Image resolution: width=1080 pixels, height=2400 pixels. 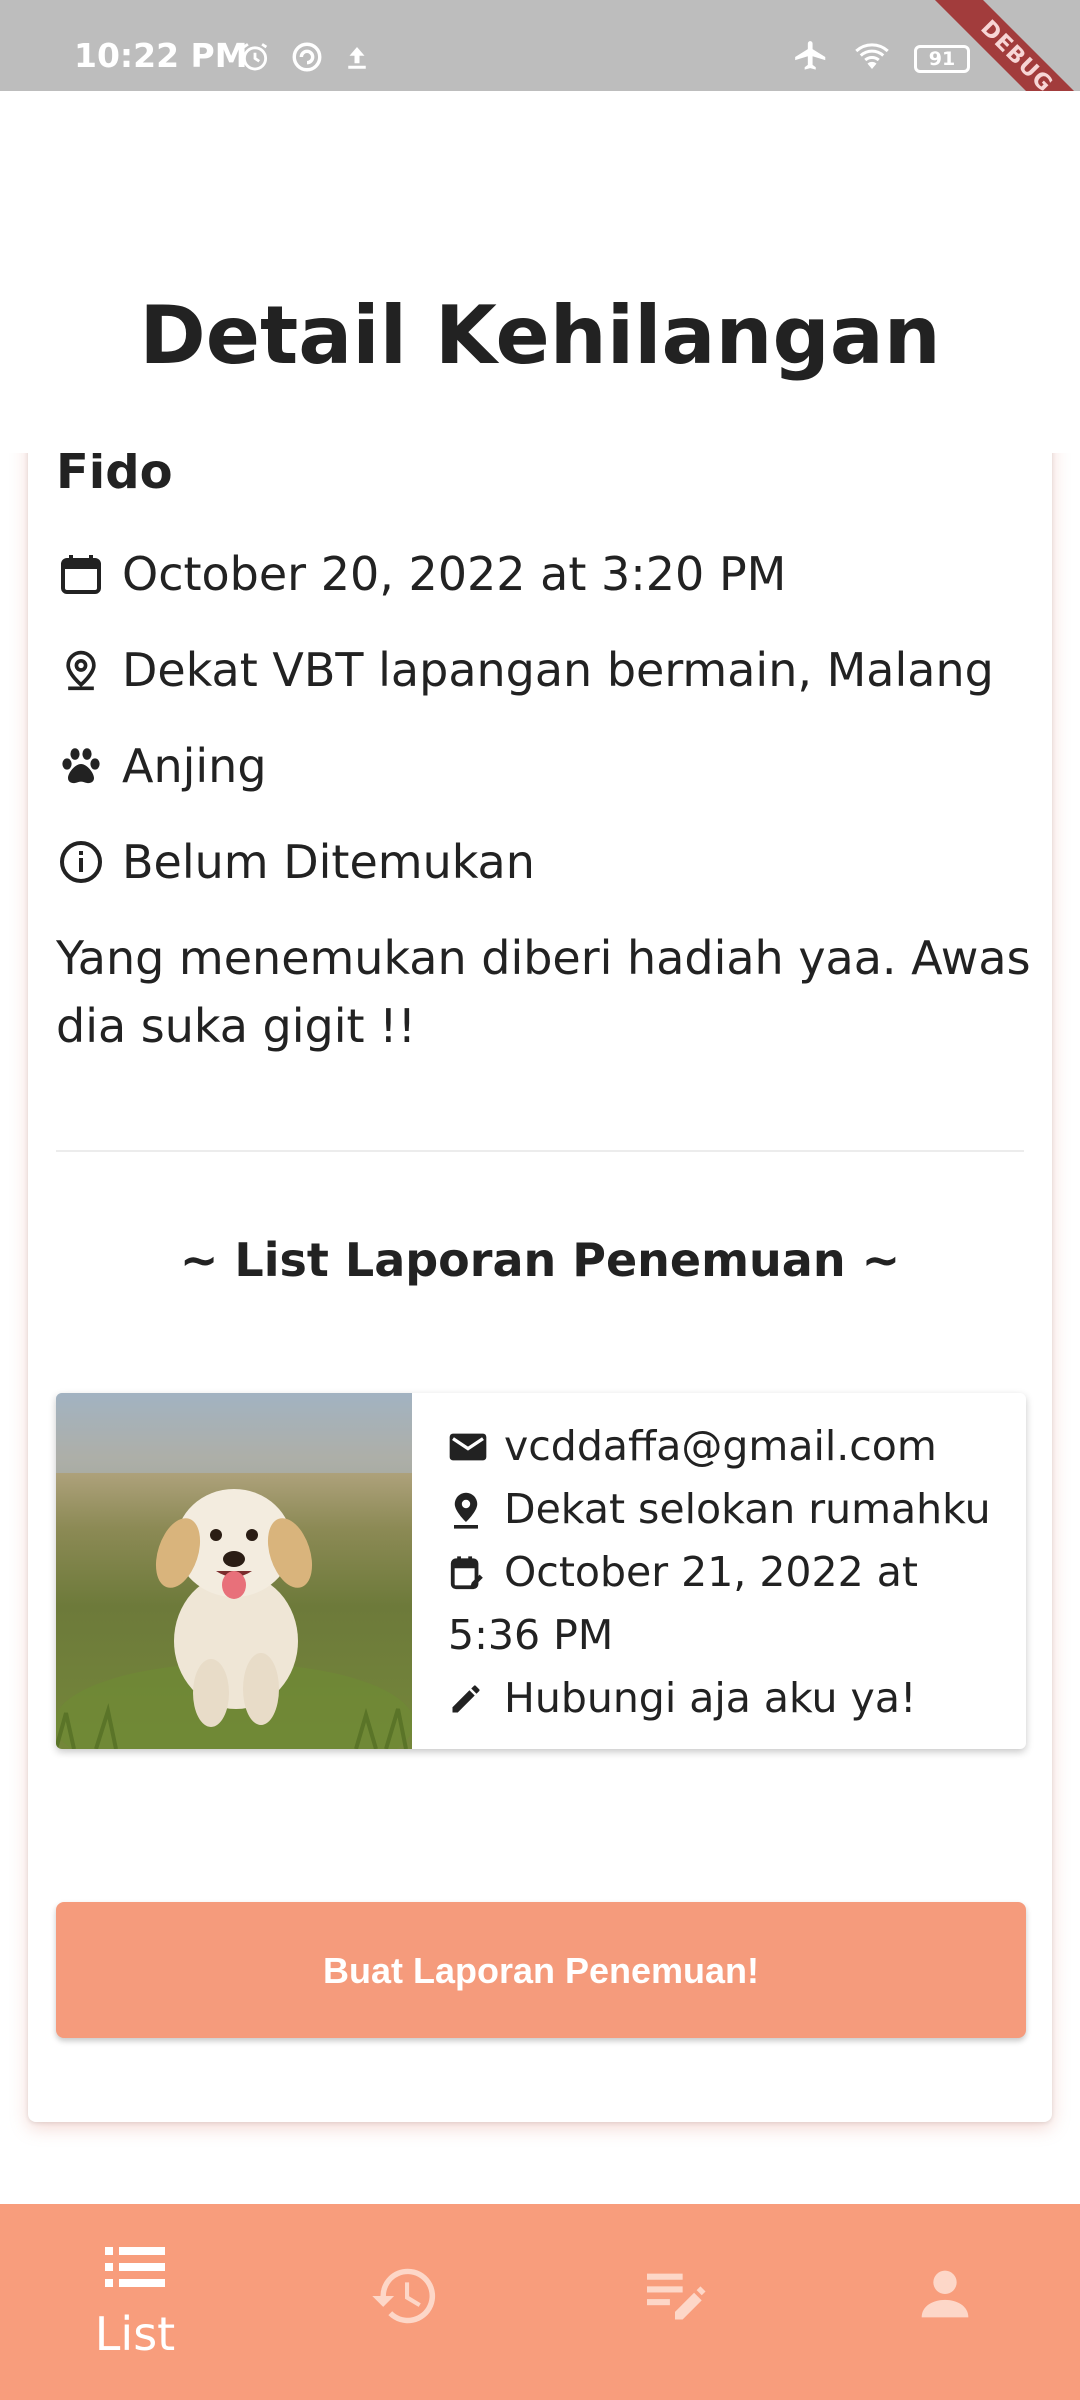 I want to click on alarm-icon, so click(x=255, y=59).